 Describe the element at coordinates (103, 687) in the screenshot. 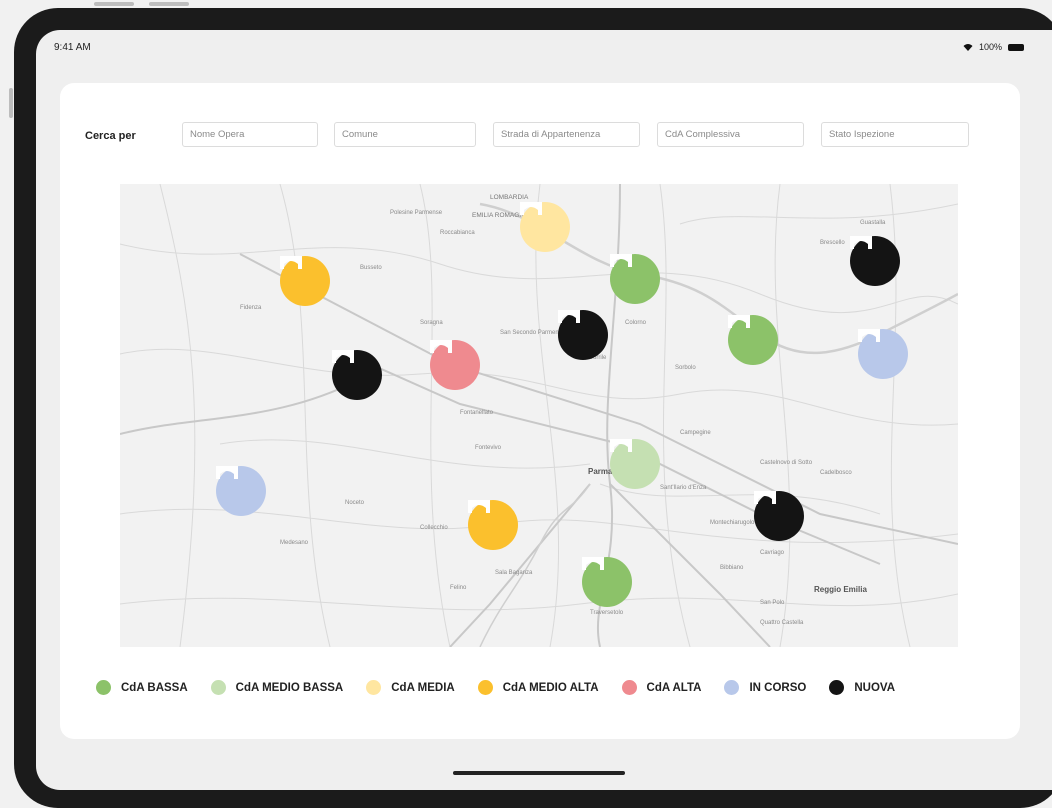

I see `legend-dot-cda-bassa` at that location.